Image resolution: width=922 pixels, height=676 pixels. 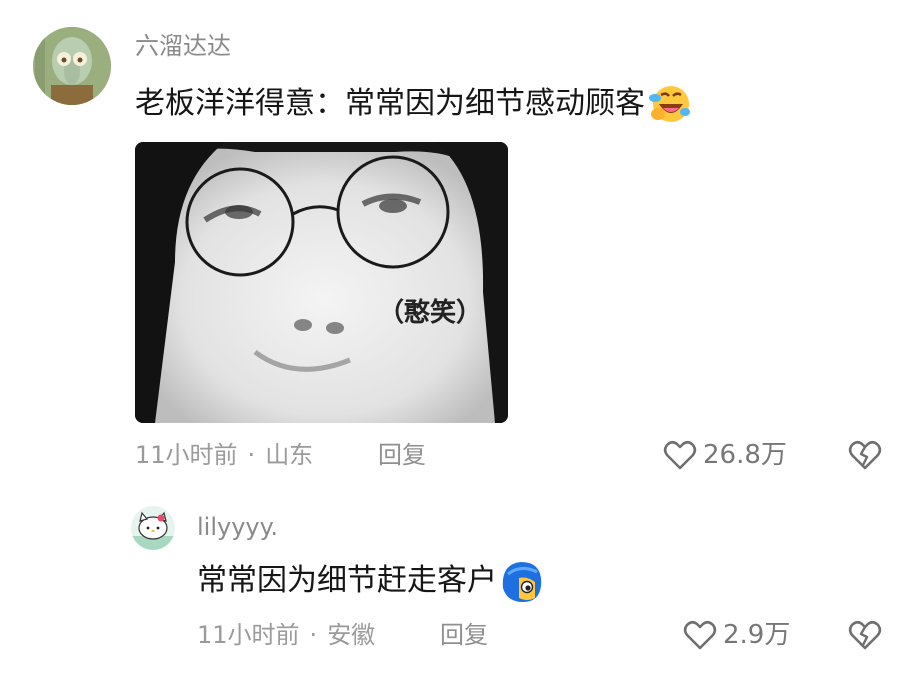 What do you see at coordinates (430, 313) in the screenshot?
I see `meme-caption: （憨笑）` at bounding box center [430, 313].